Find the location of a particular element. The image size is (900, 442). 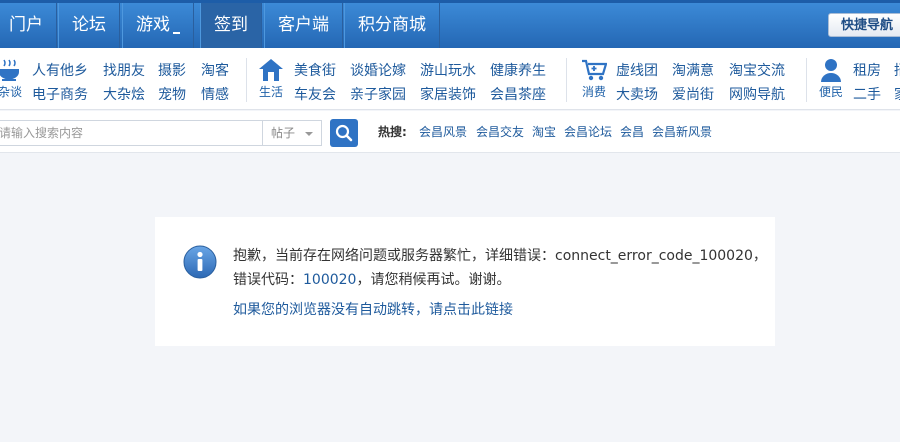

hot-search-link: 会昌交友 is located at coordinates (500, 131).